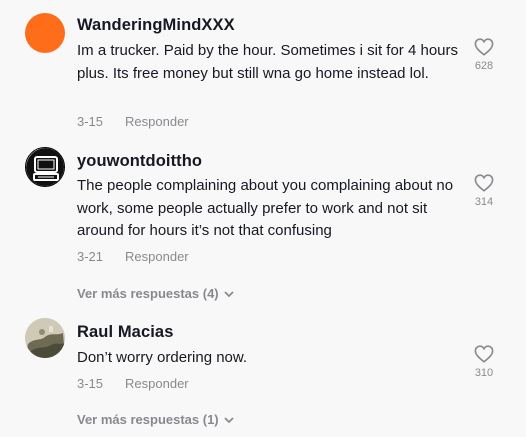 The image size is (526, 437). I want to click on like-button: 314, so click(484, 191).